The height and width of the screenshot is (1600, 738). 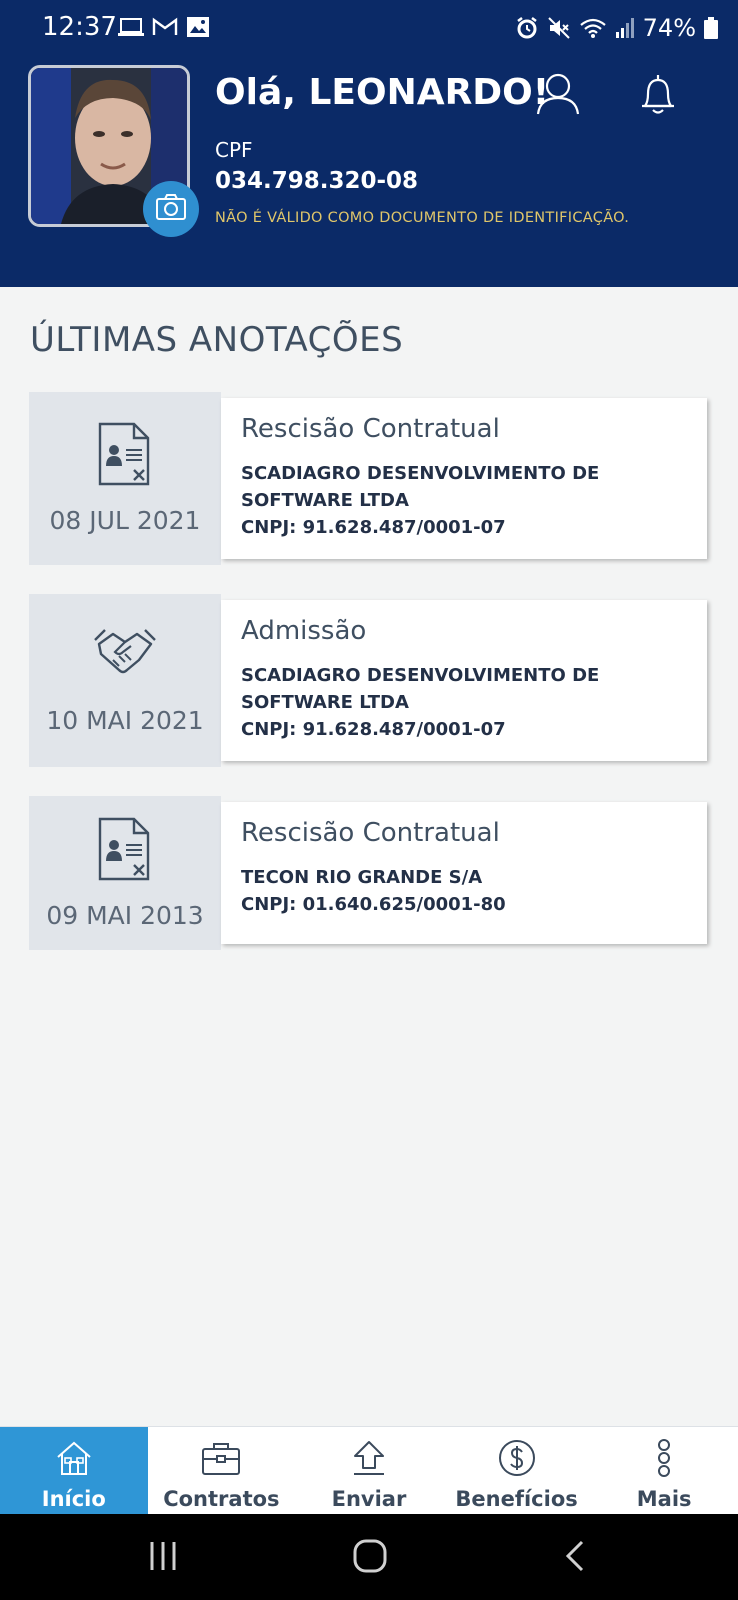 I want to click on dollar-icon, so click(x=517, y=1460).